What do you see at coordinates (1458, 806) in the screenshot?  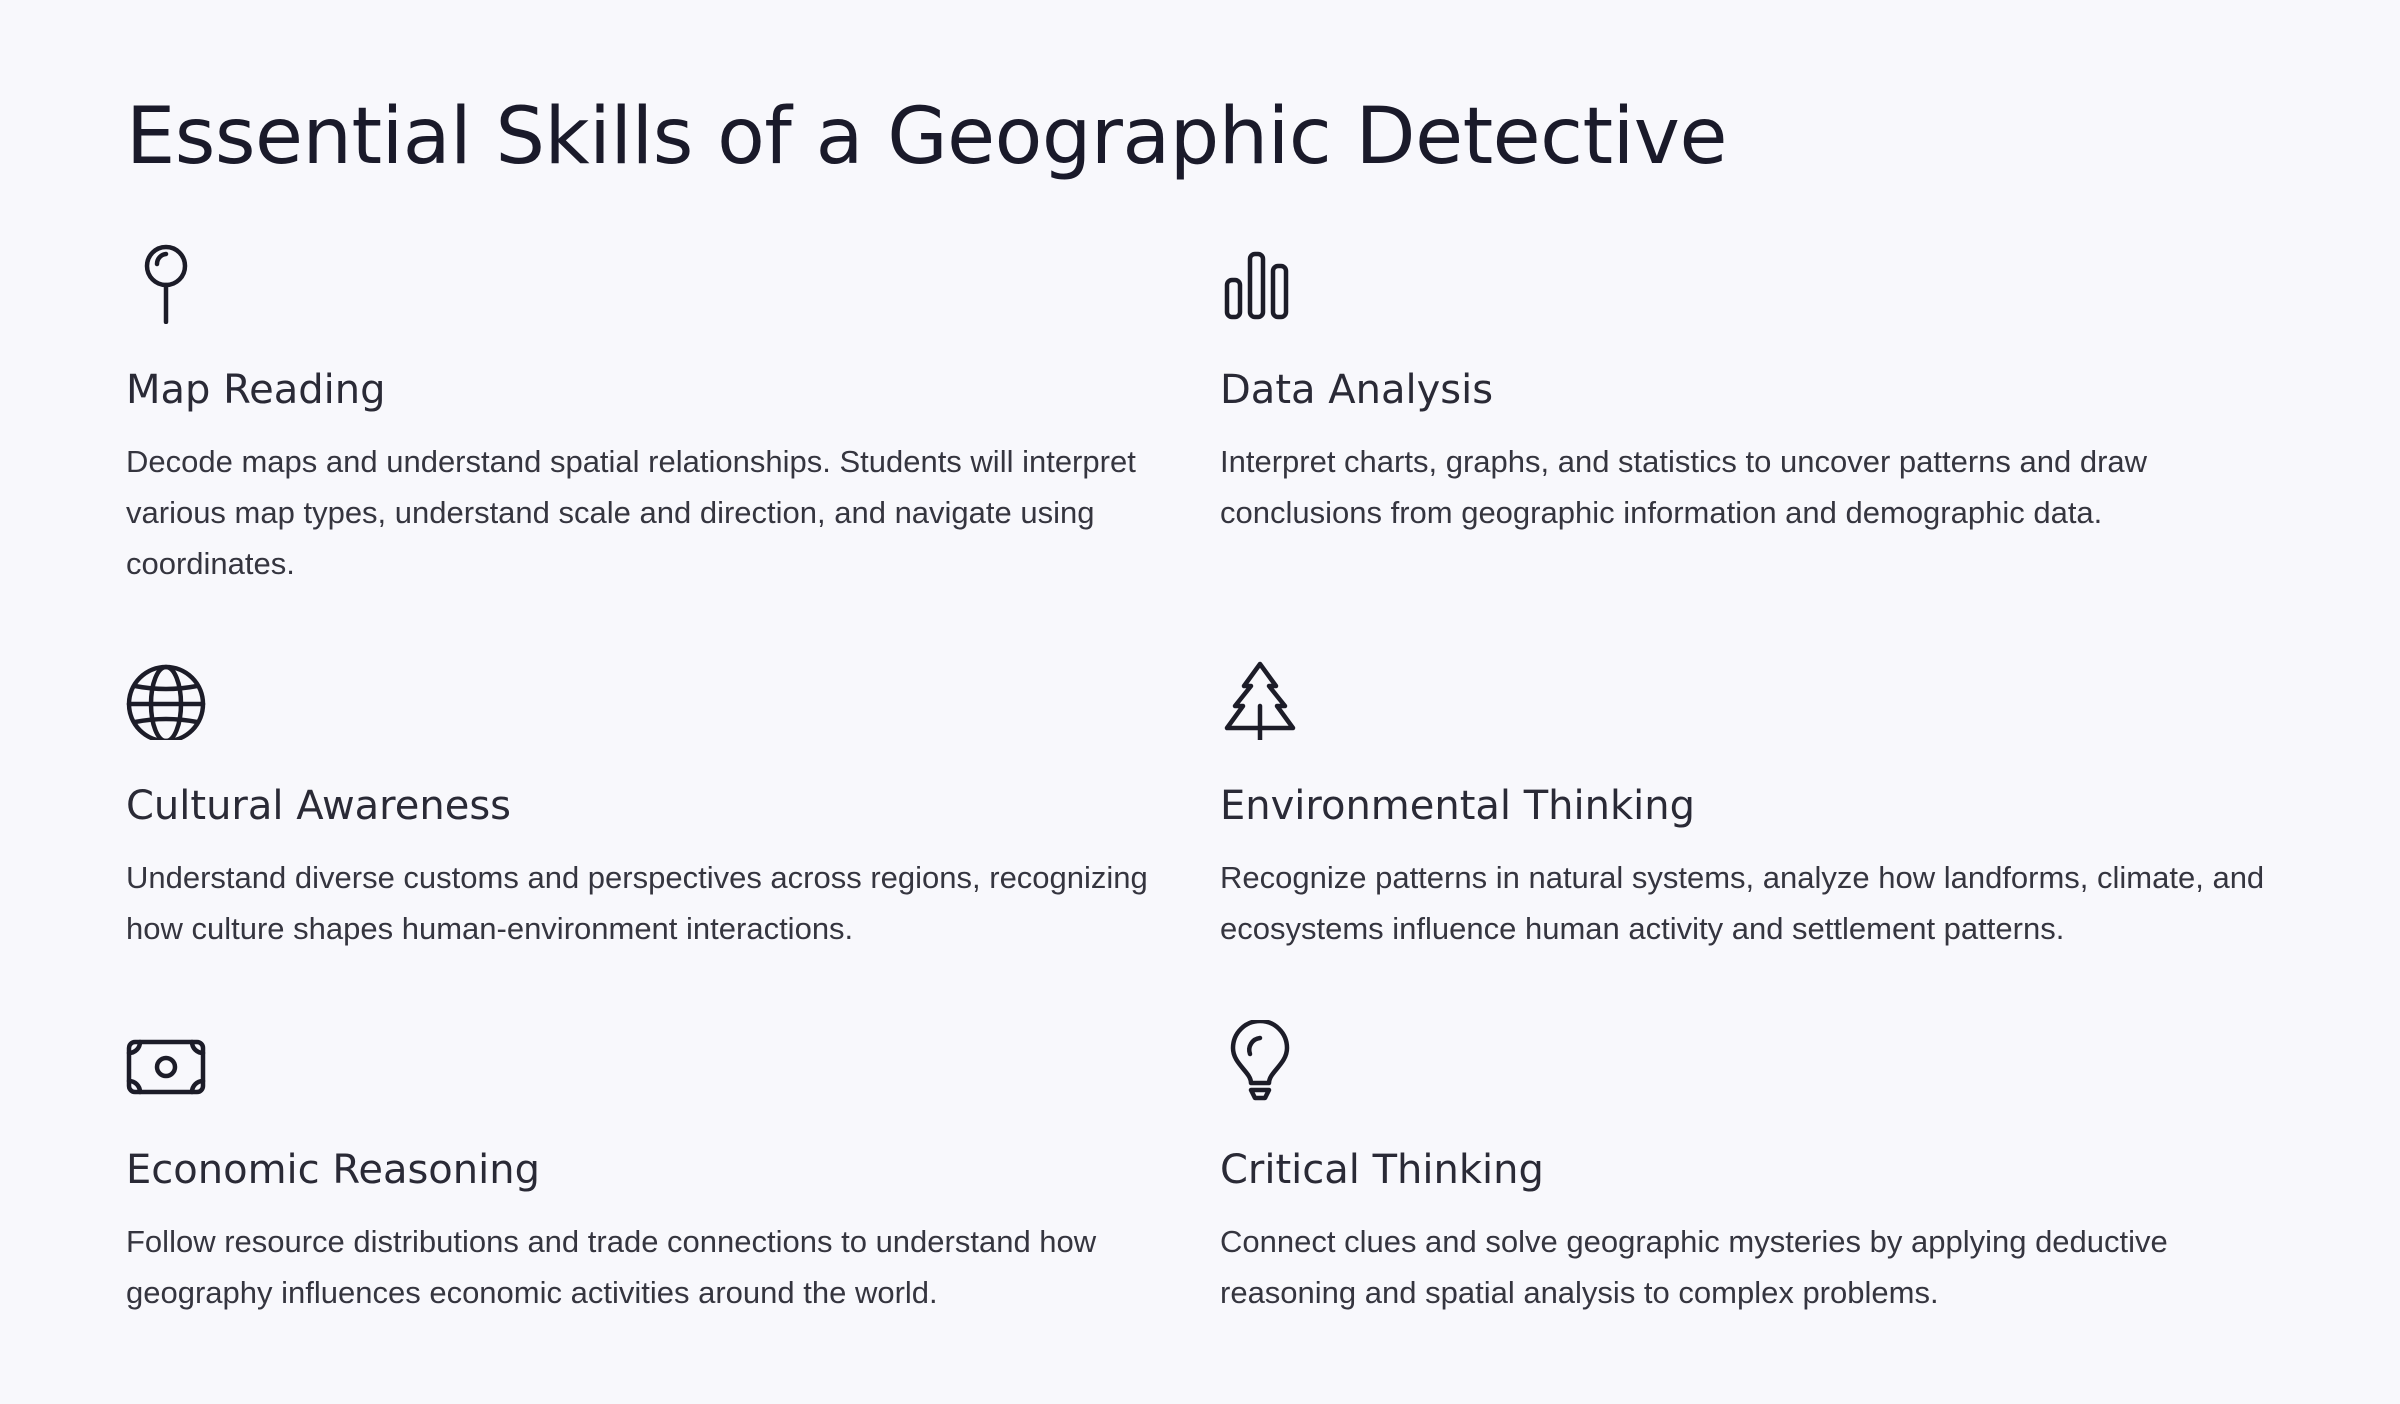 I see `skill-title: Environmental Thinking` at bounding box center [1458, 806].